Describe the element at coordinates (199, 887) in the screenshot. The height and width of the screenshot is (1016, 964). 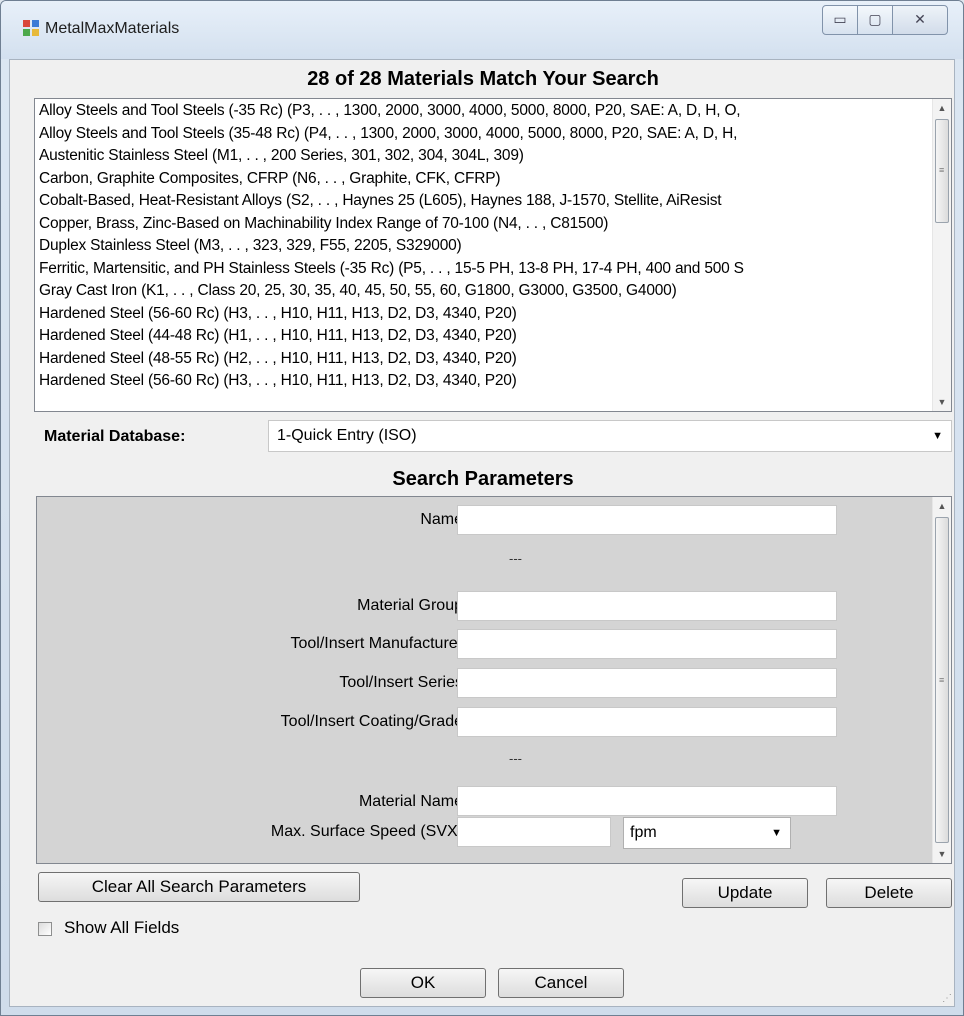
I see `clear-all-search-parameters-button: Clear All Search Parameters` at that location.